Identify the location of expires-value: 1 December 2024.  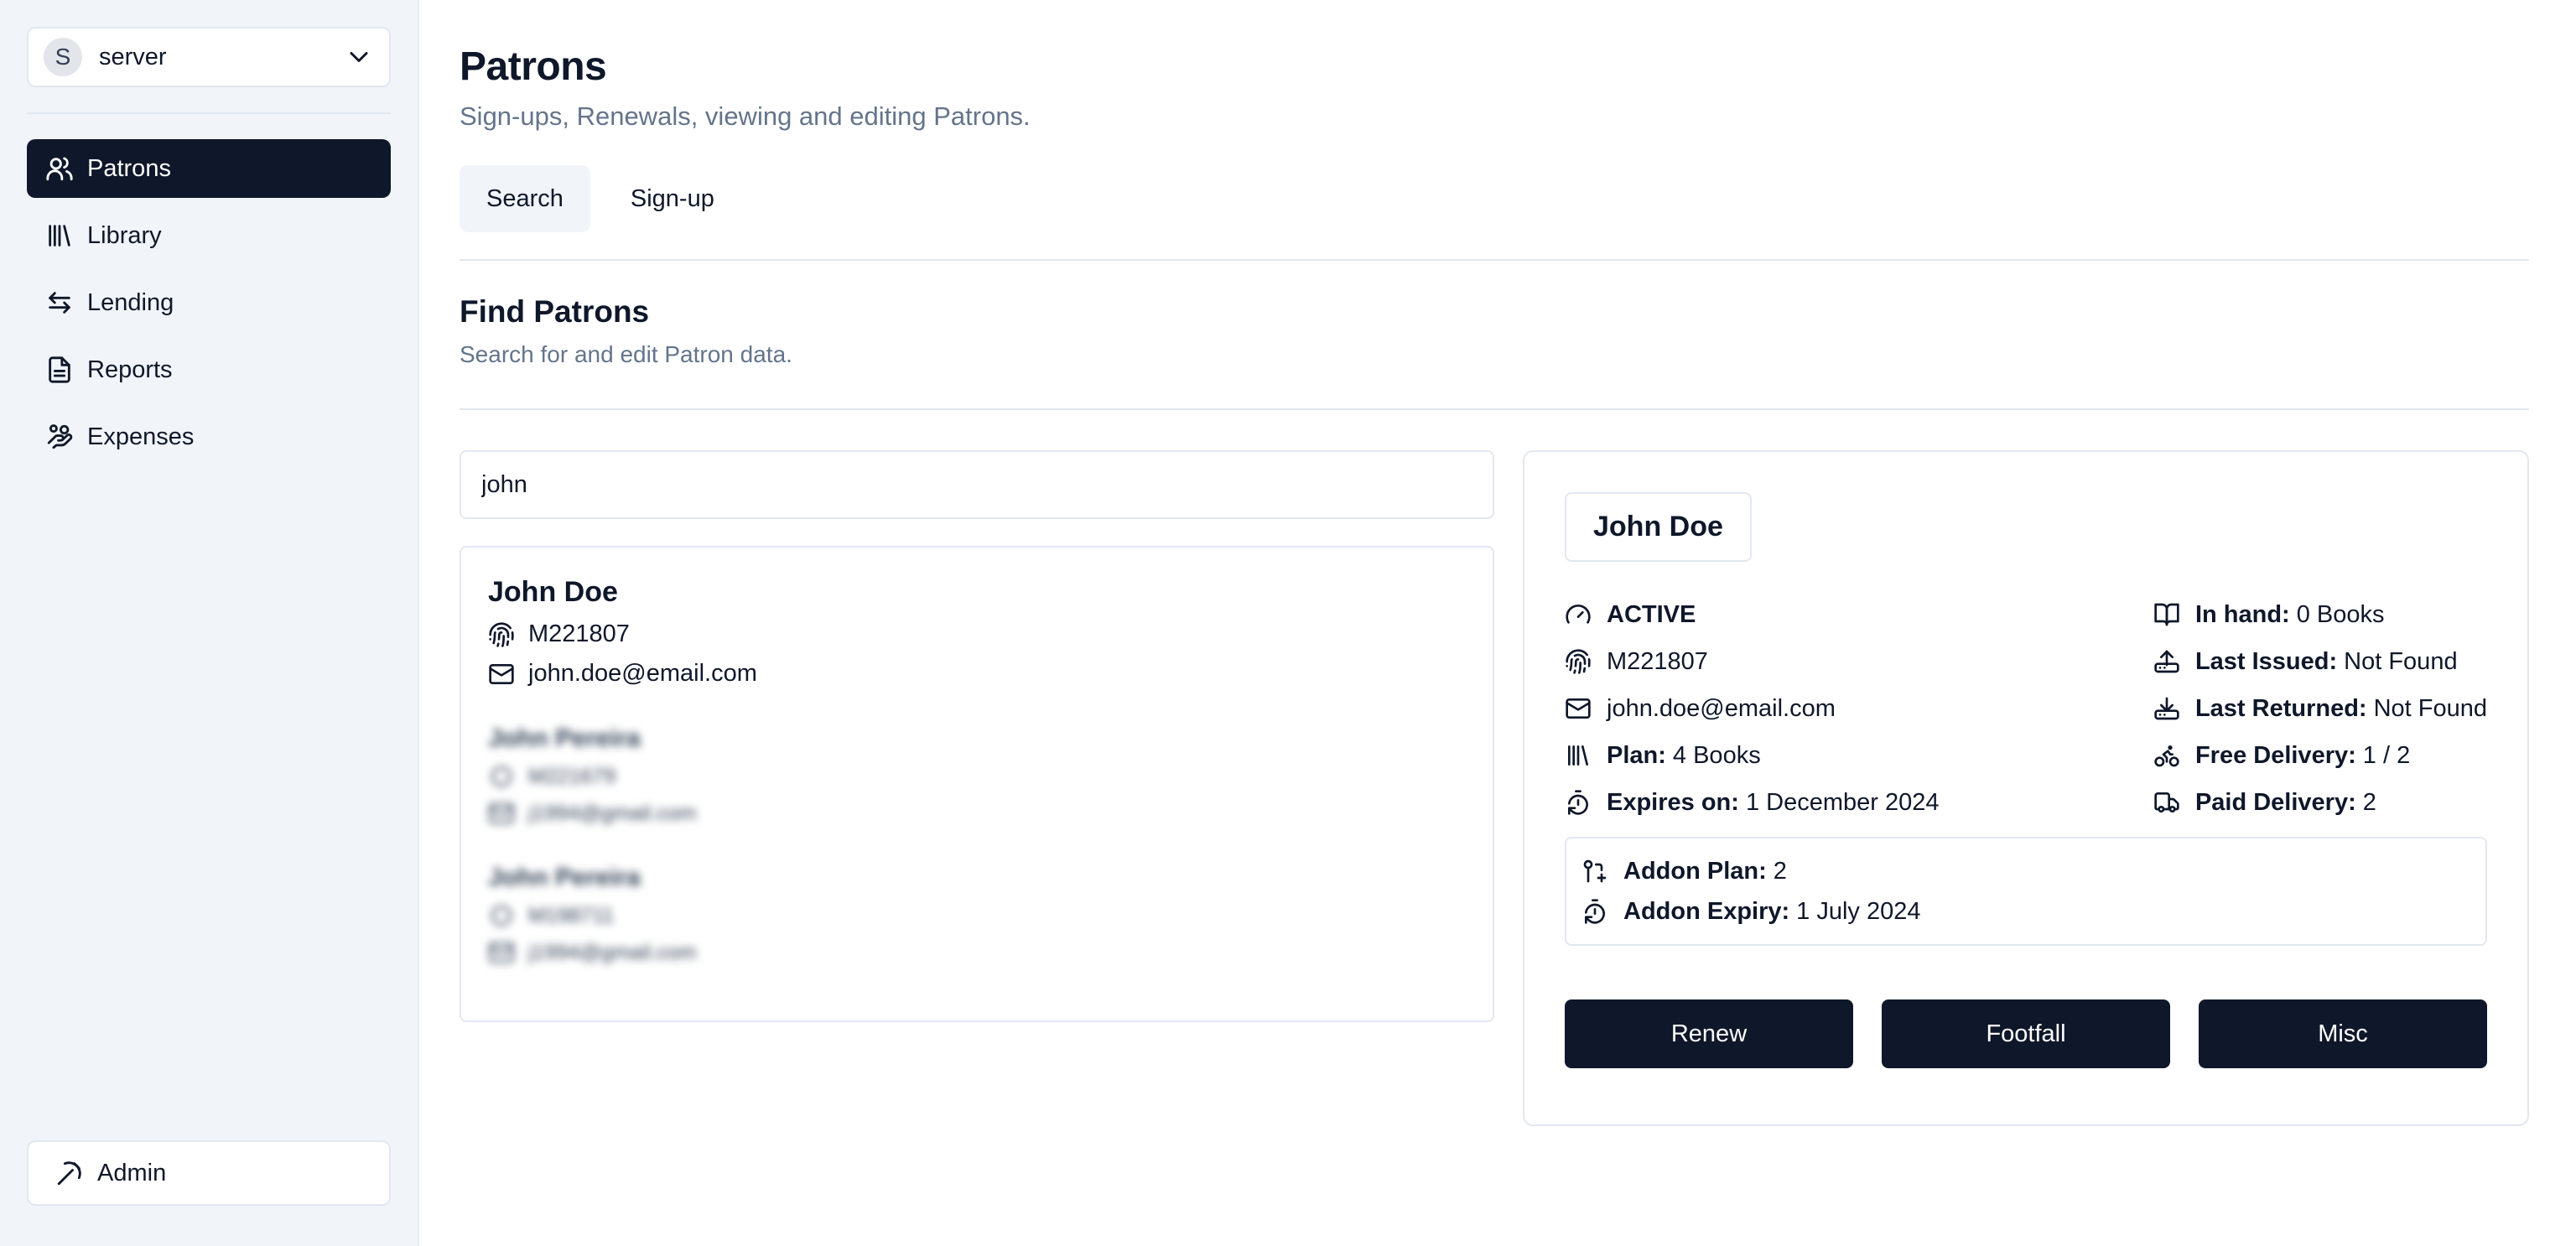
(1842, 802).